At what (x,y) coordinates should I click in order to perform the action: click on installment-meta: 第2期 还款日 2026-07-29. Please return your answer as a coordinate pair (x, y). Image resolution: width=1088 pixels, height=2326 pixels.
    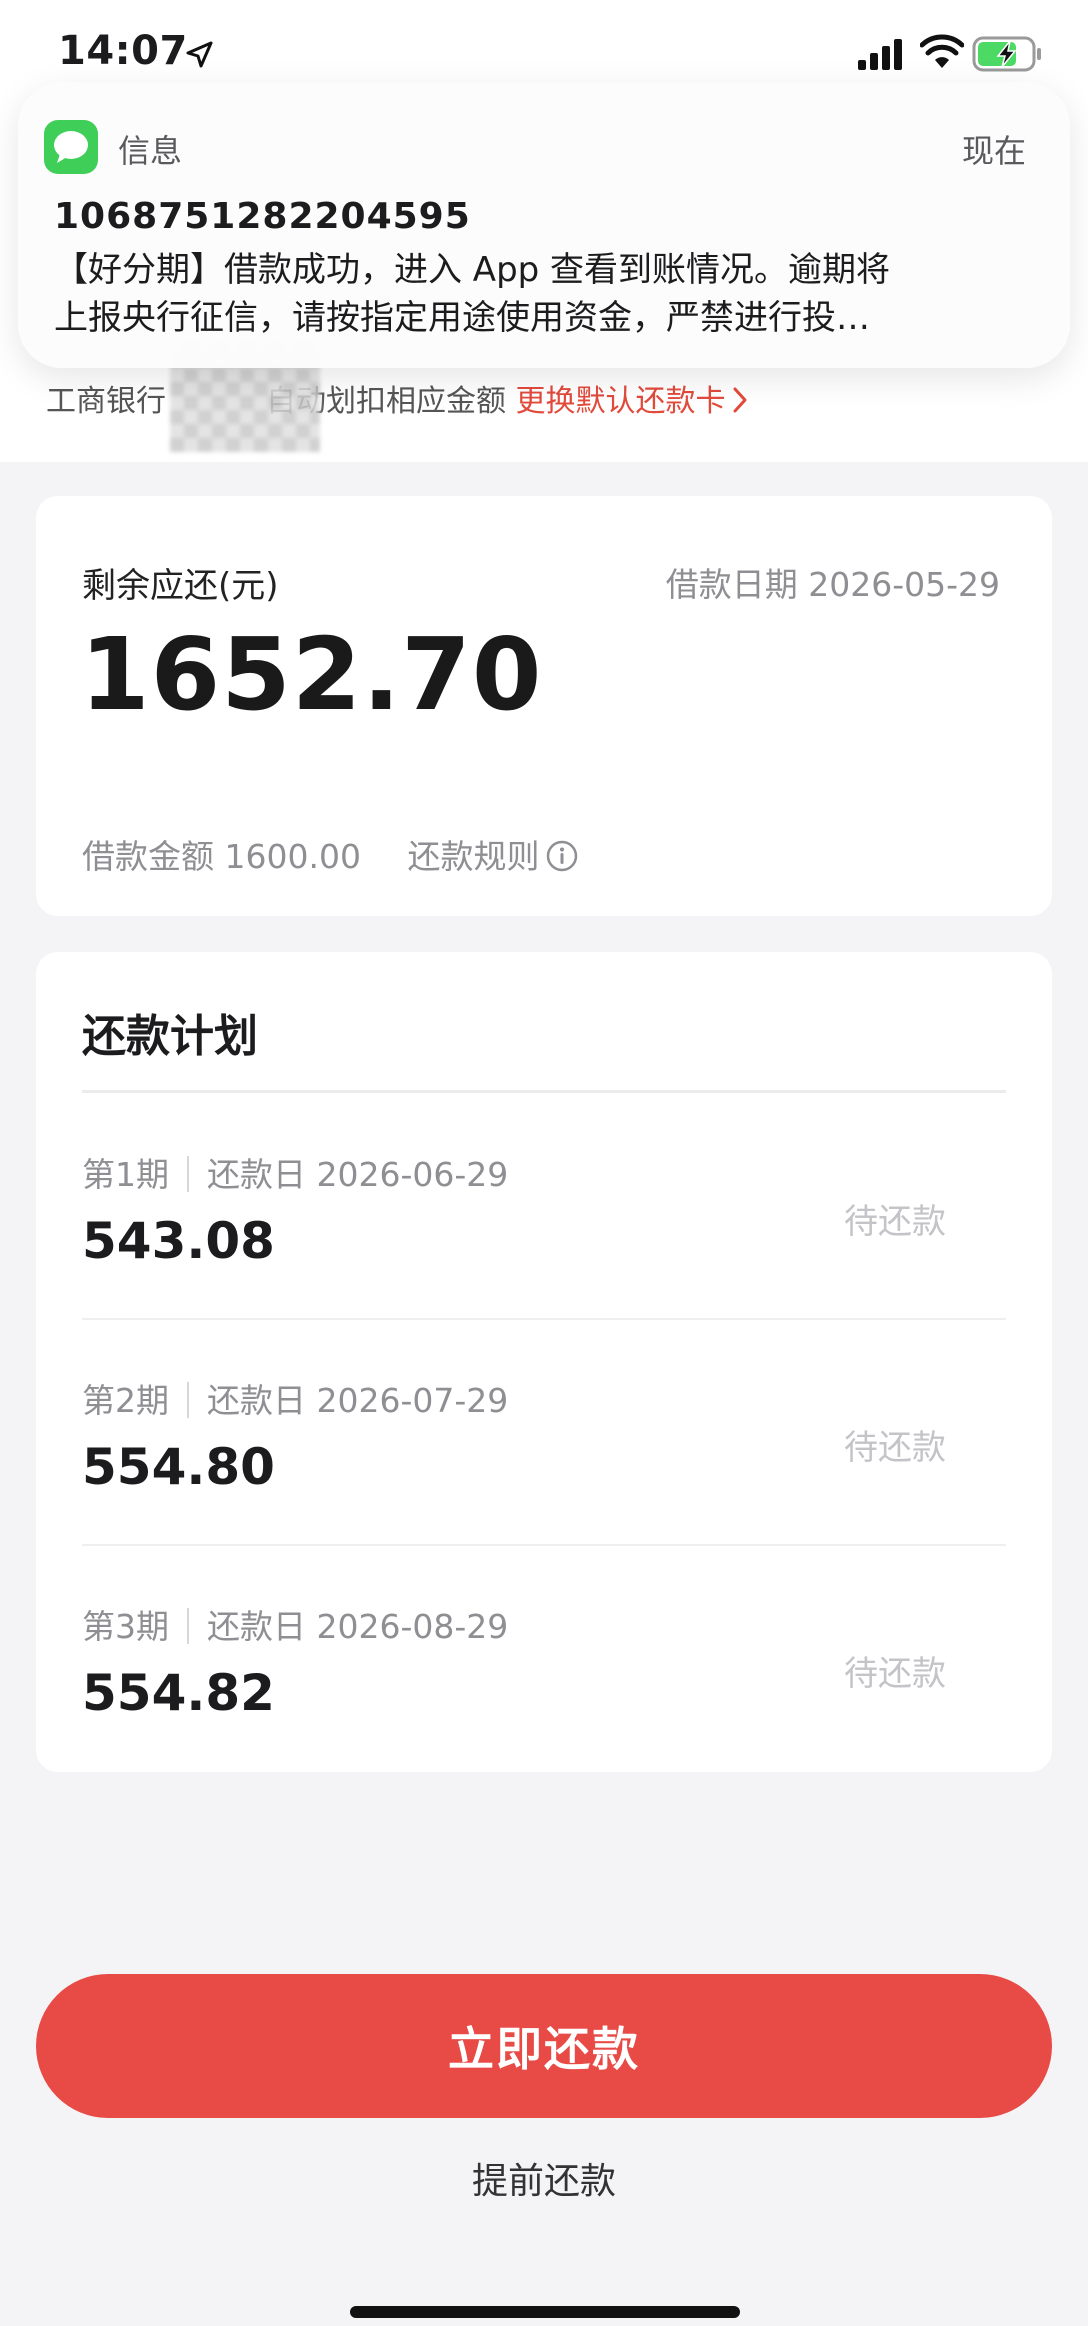
    Looking at the image, I should click on (295, 1398).